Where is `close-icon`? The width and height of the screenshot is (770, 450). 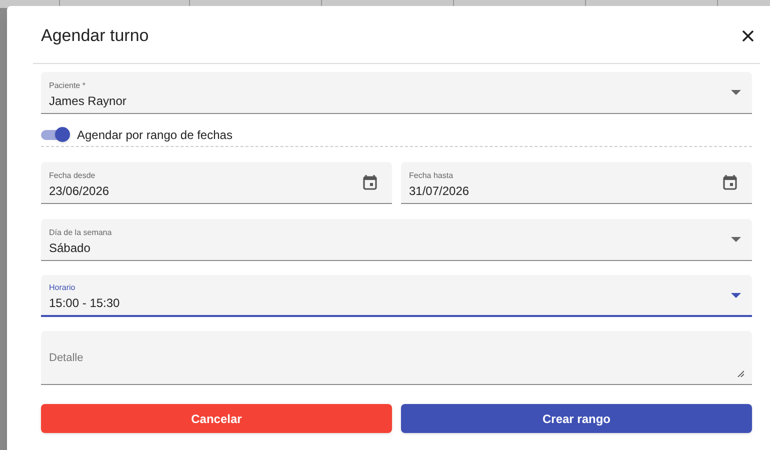
close-icon is located at coordinates (748, 36).